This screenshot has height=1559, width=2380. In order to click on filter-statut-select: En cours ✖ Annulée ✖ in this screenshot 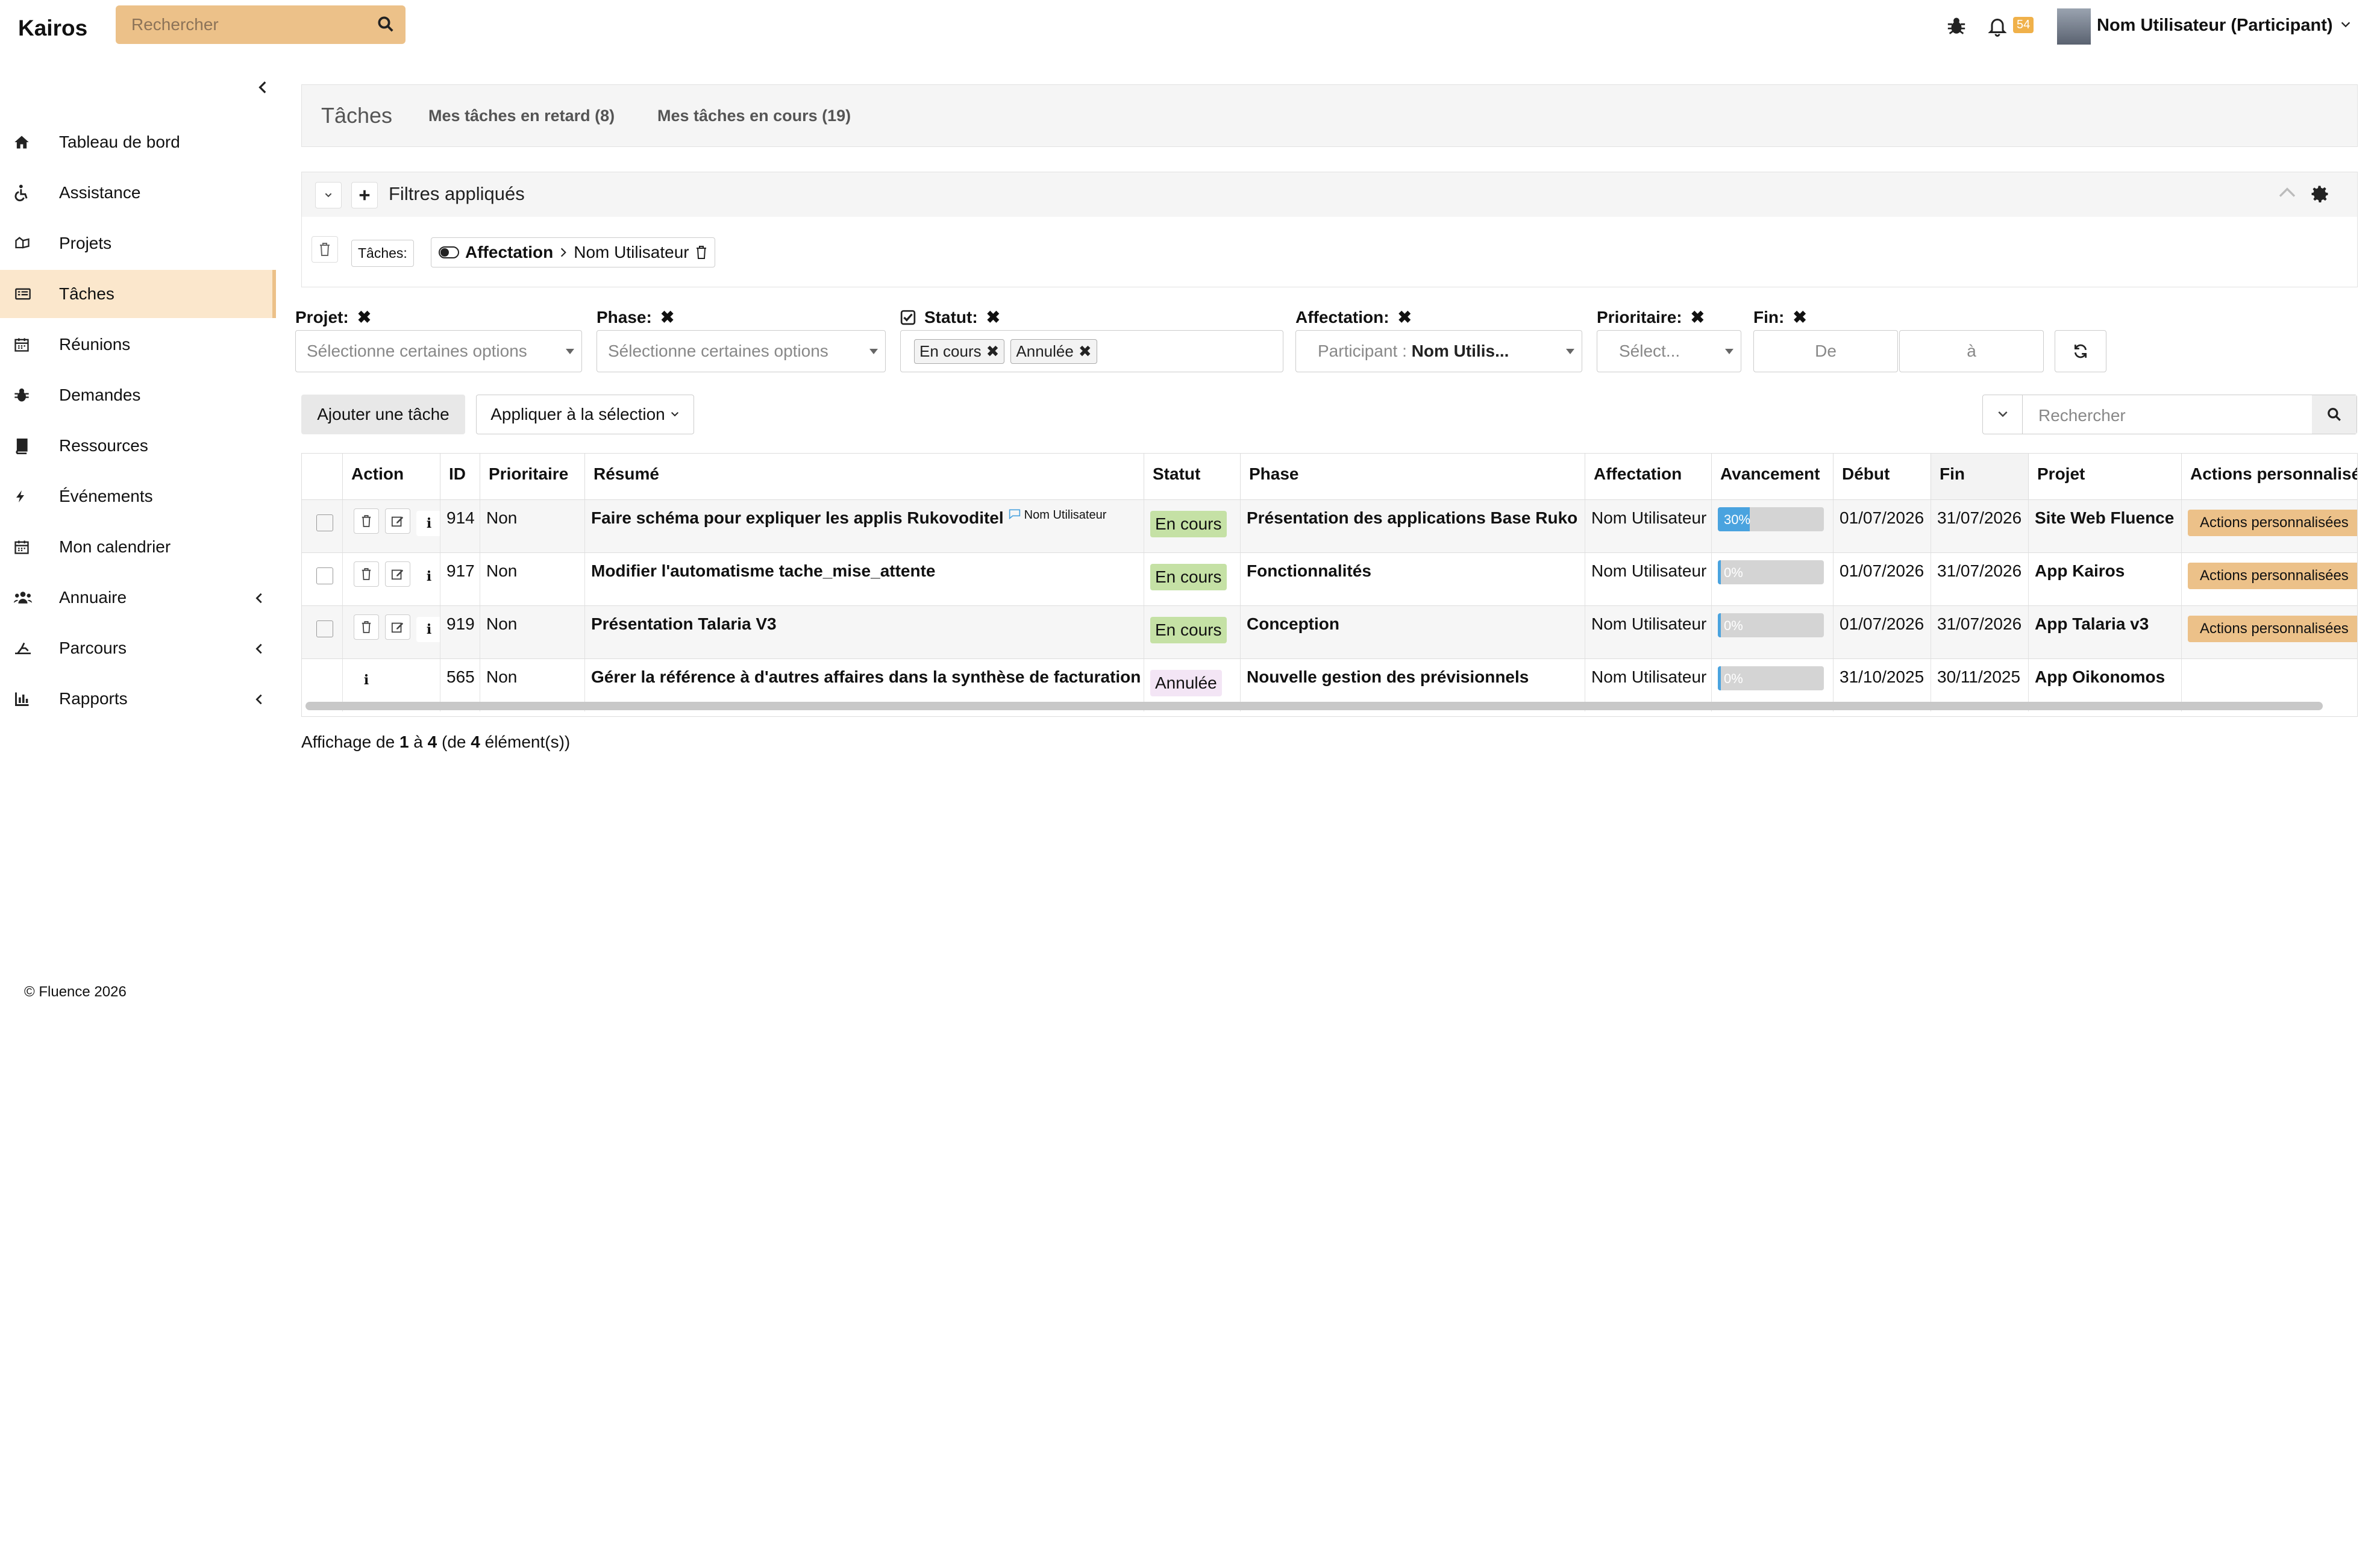, I will do `click(1091, 351)`.